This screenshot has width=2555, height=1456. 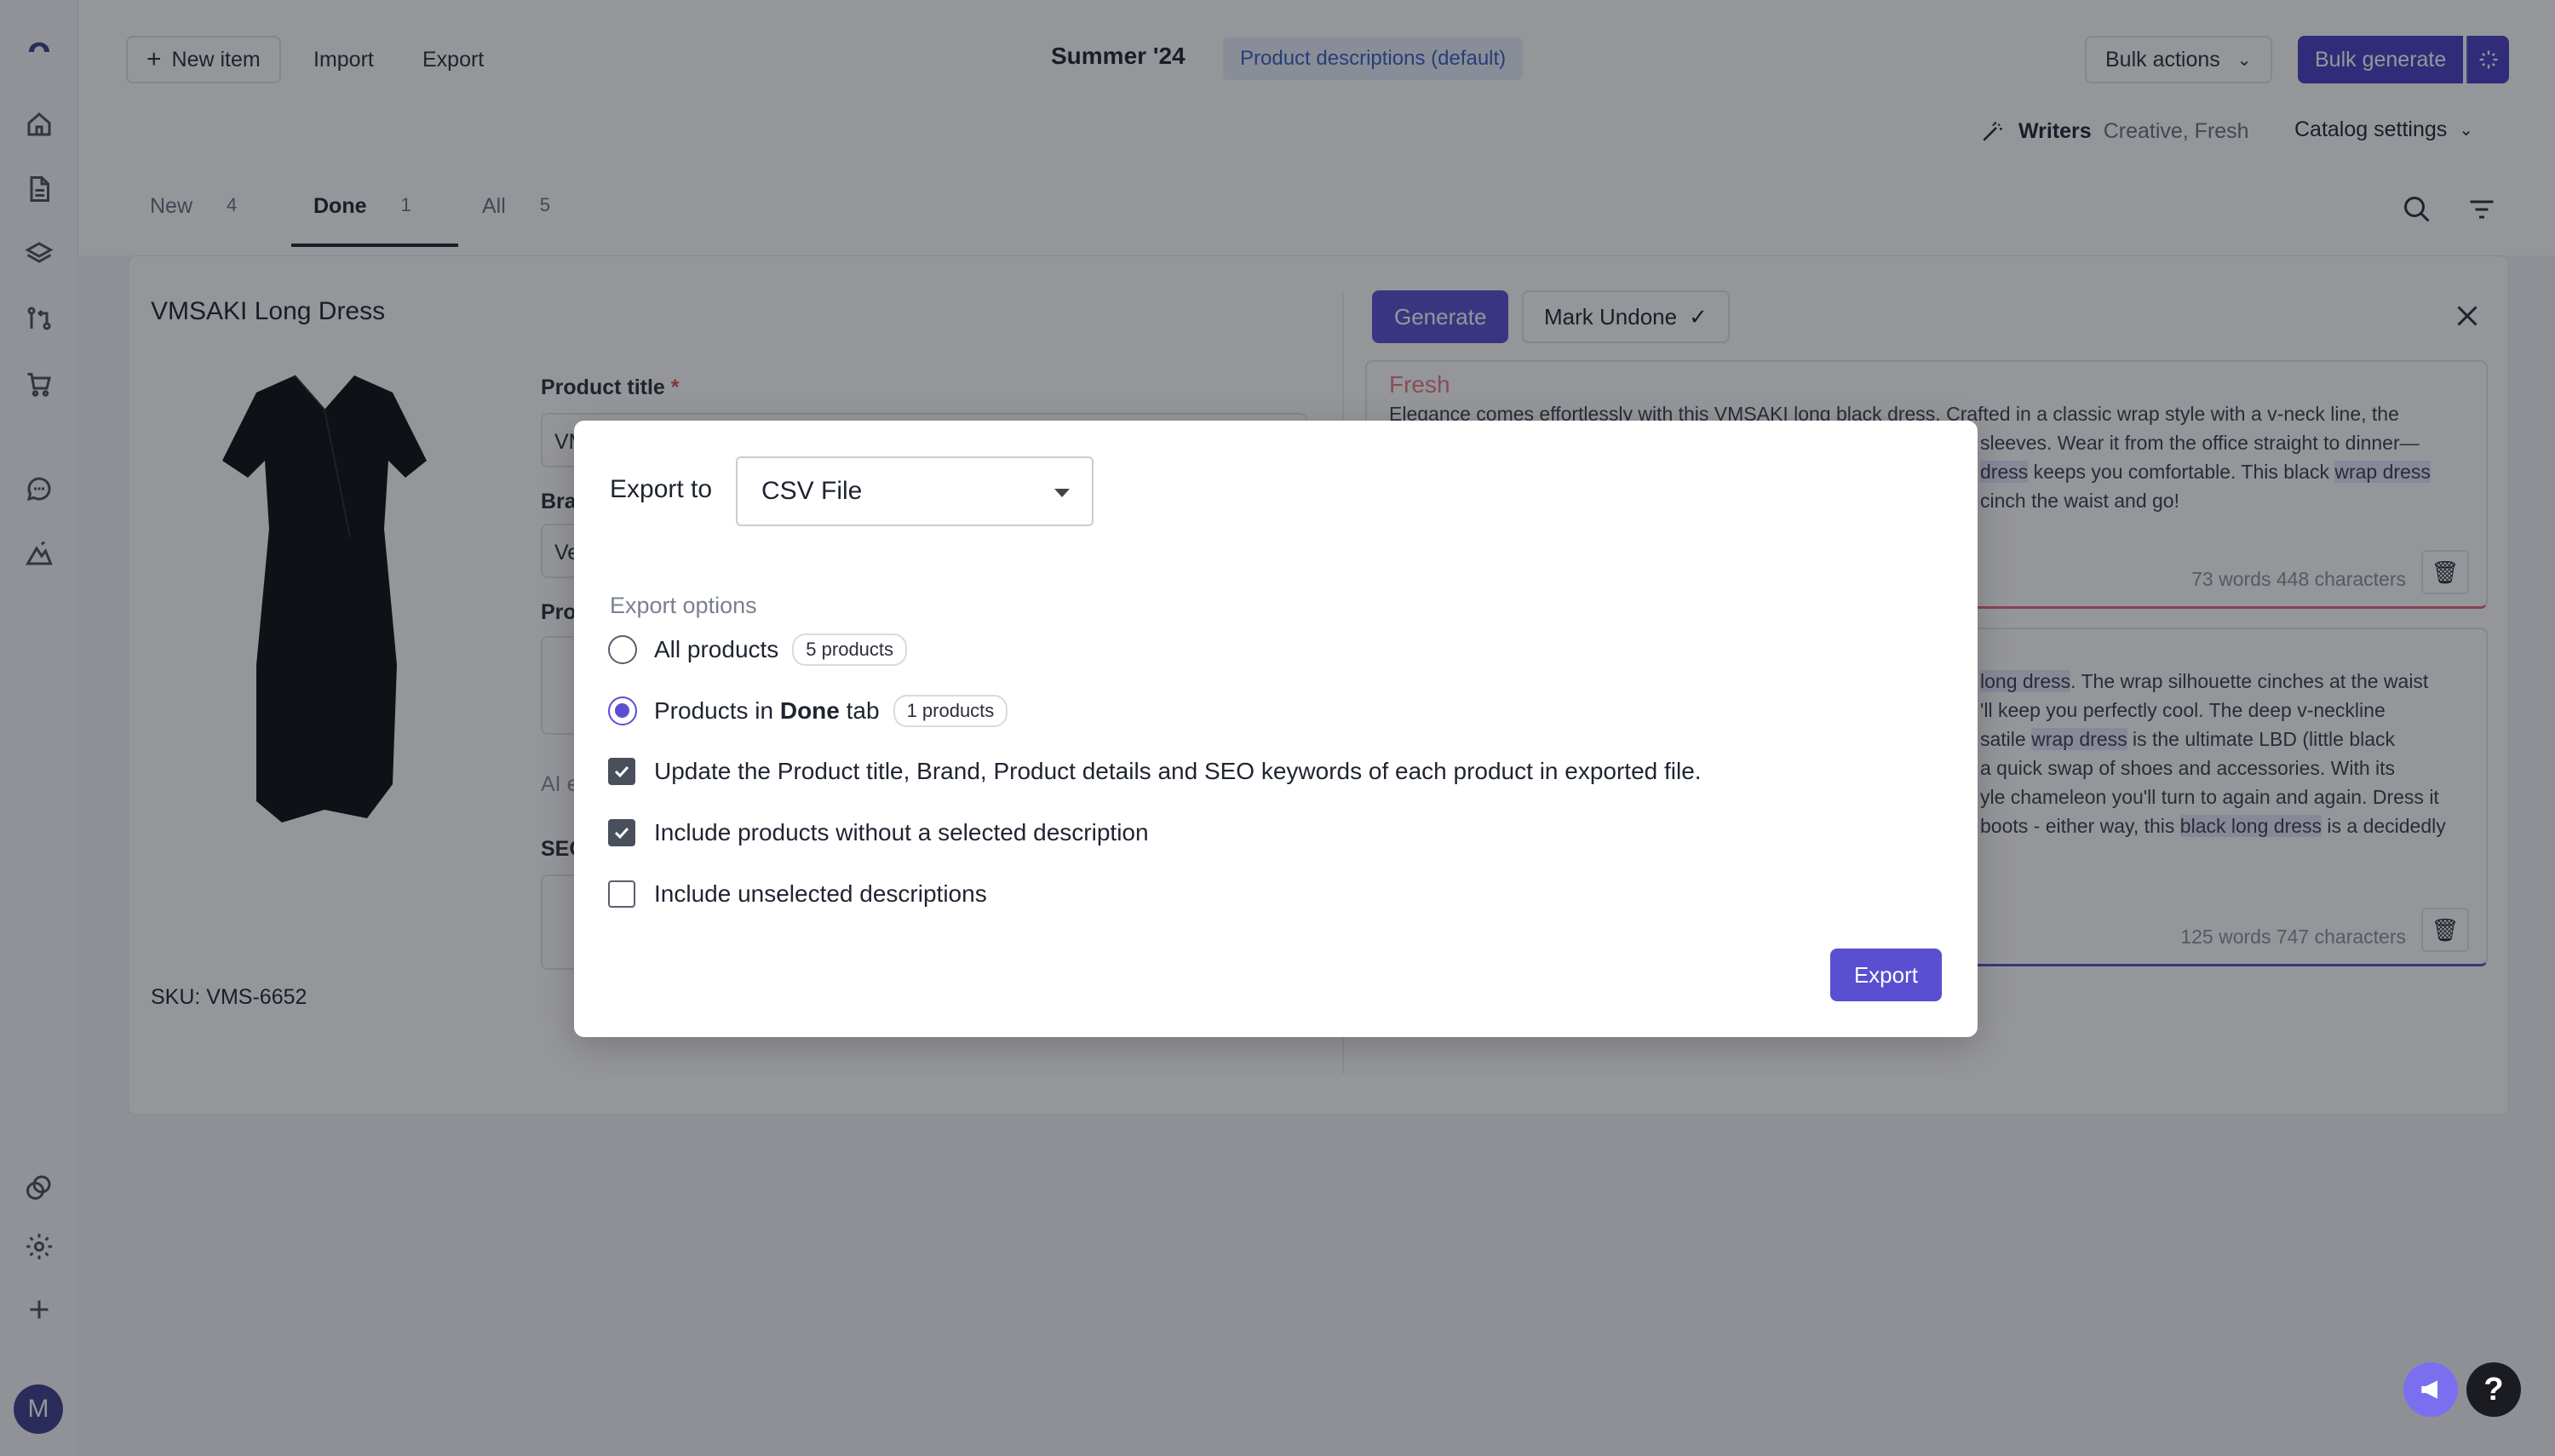 I want to click on option-label-bold: Done, so click(x=809, y=711).